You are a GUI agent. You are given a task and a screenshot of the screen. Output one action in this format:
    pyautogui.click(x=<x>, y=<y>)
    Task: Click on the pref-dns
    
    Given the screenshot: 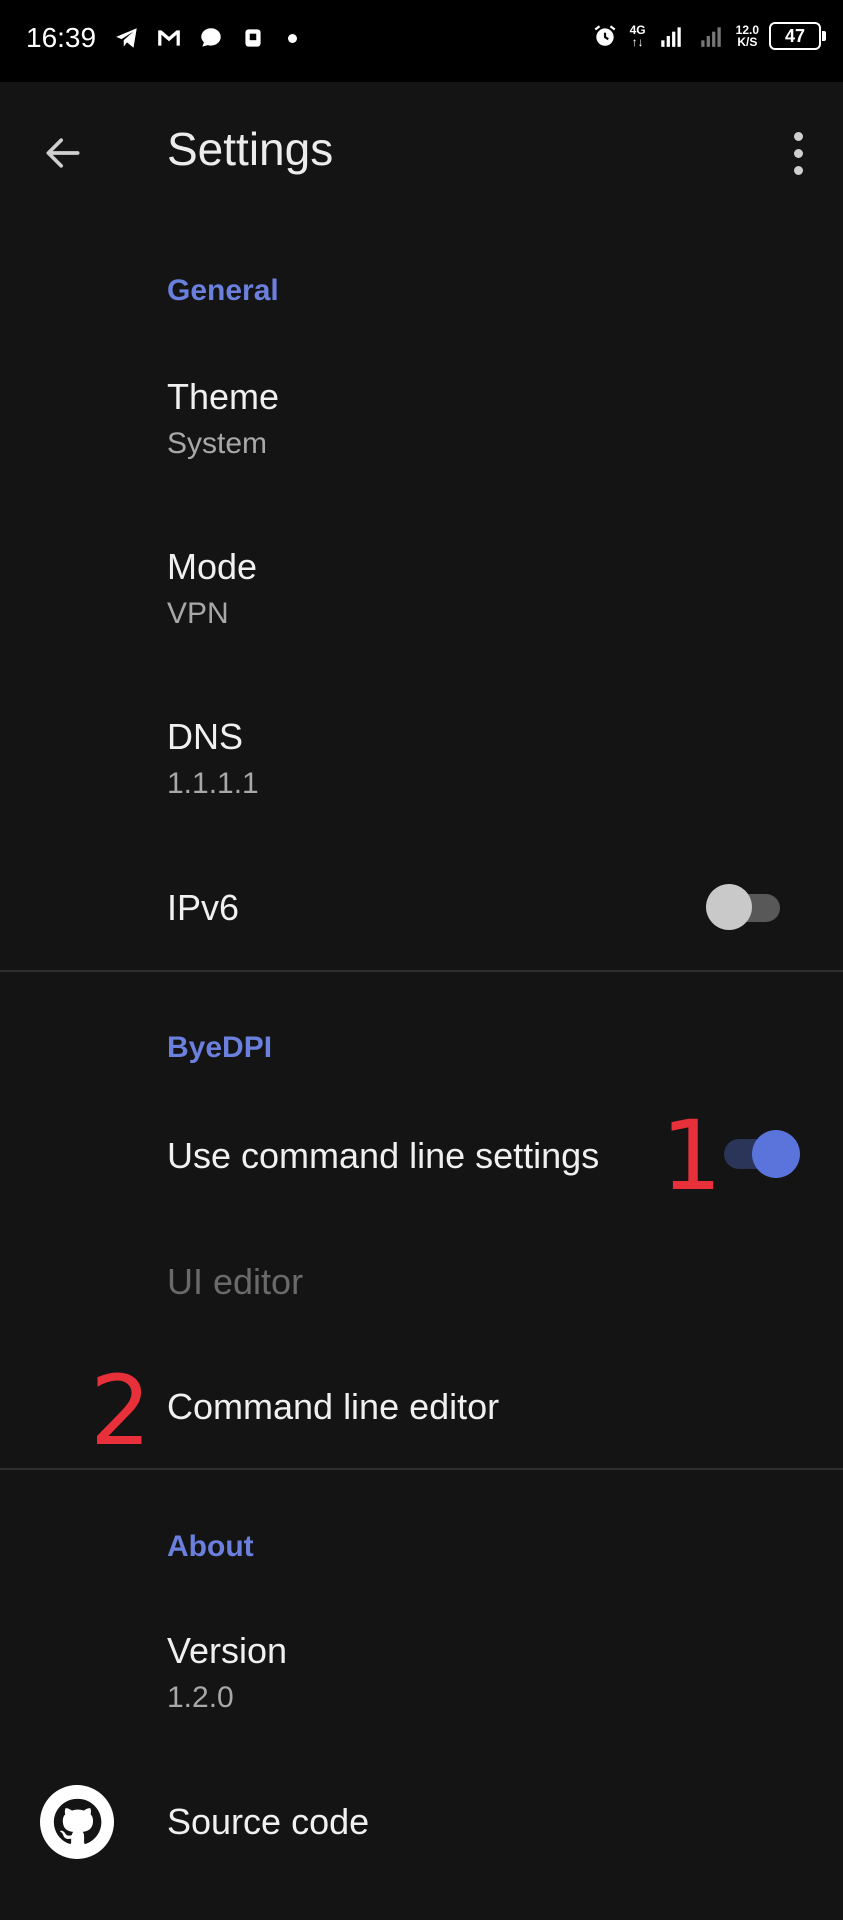 What is the action you would take?
    pyautogui.click(x=421, y=775)
    